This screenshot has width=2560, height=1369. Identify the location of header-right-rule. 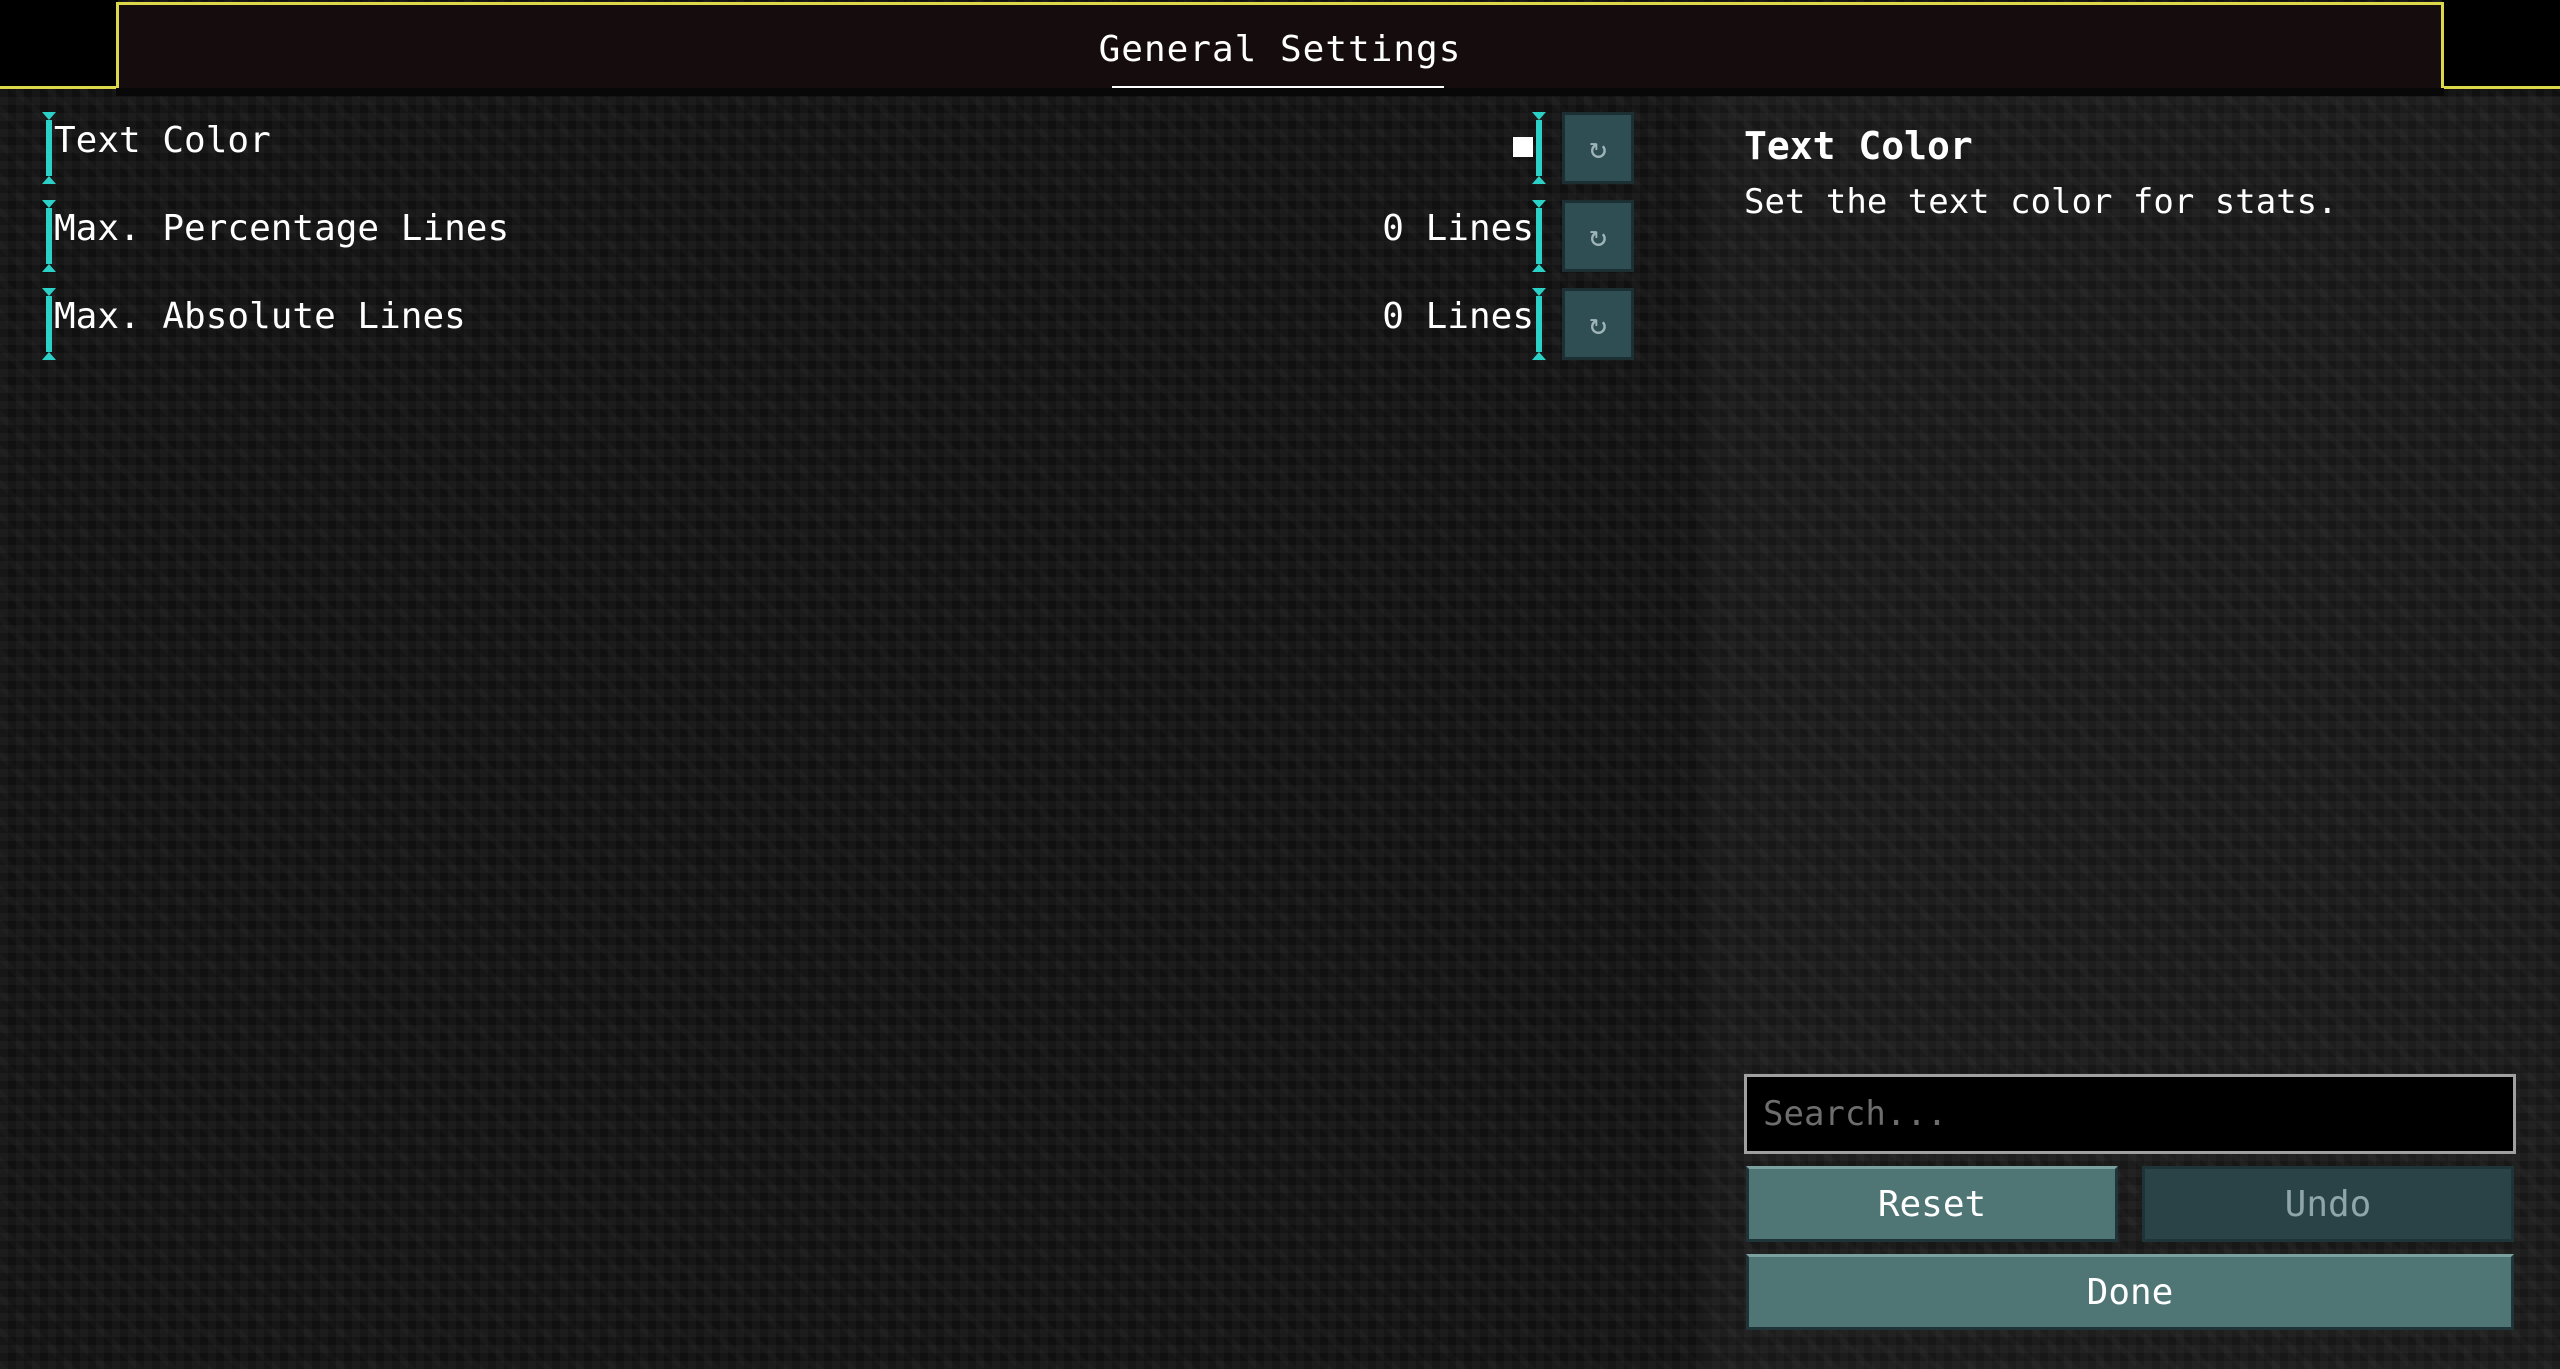
(2500, 87).